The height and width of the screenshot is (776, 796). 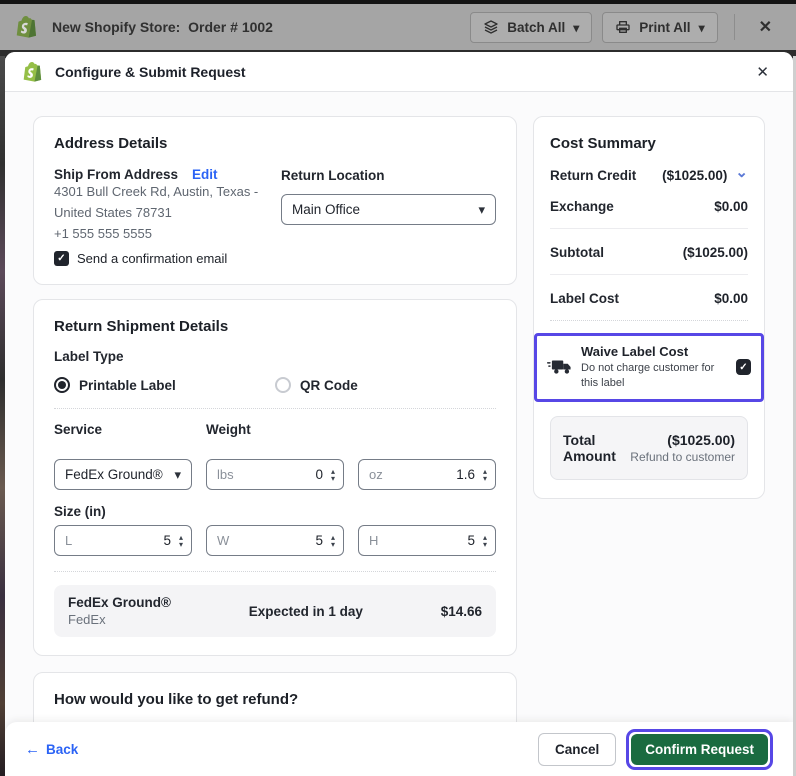 What do you see at coordinates (741, 176) in the screenshot?
I see `expand-chevron-icon` at bounding box center [741, 176].